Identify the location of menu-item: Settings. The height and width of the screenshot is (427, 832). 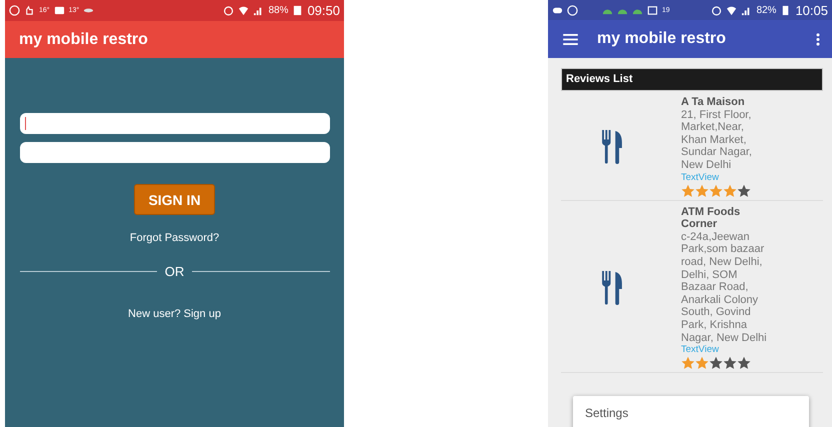
(606, 413).